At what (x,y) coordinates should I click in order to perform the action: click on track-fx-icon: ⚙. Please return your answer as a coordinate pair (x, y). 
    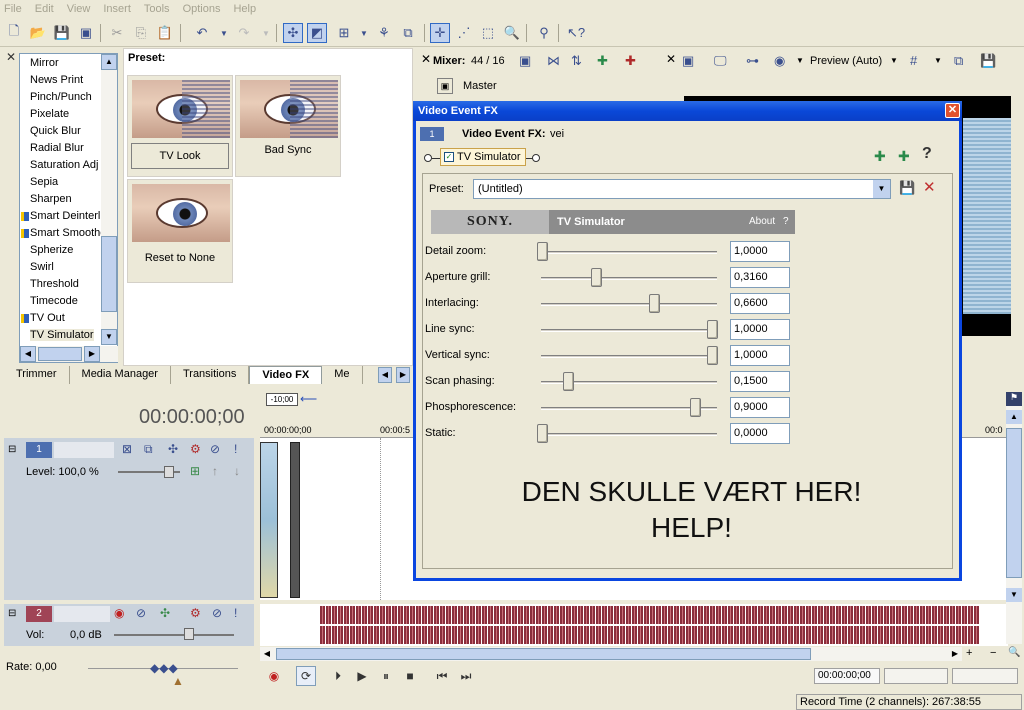
    Looking at the image, I should click on (195, 613).